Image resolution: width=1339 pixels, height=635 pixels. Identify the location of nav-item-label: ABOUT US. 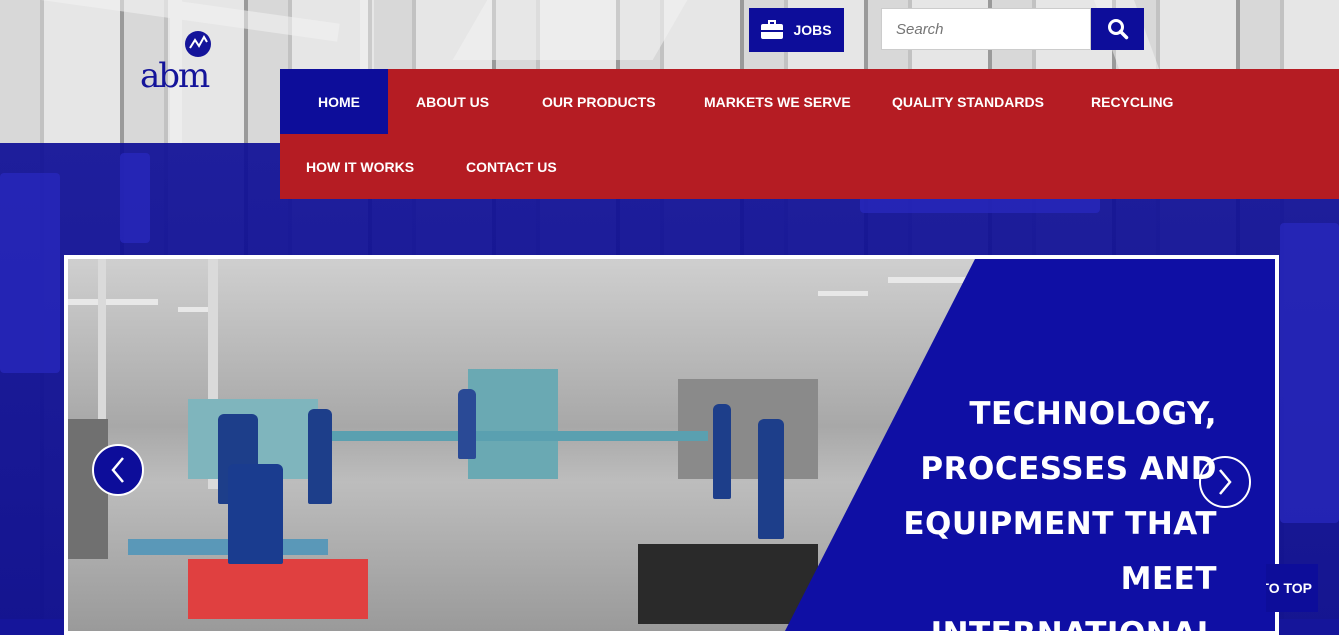
(453, 101).